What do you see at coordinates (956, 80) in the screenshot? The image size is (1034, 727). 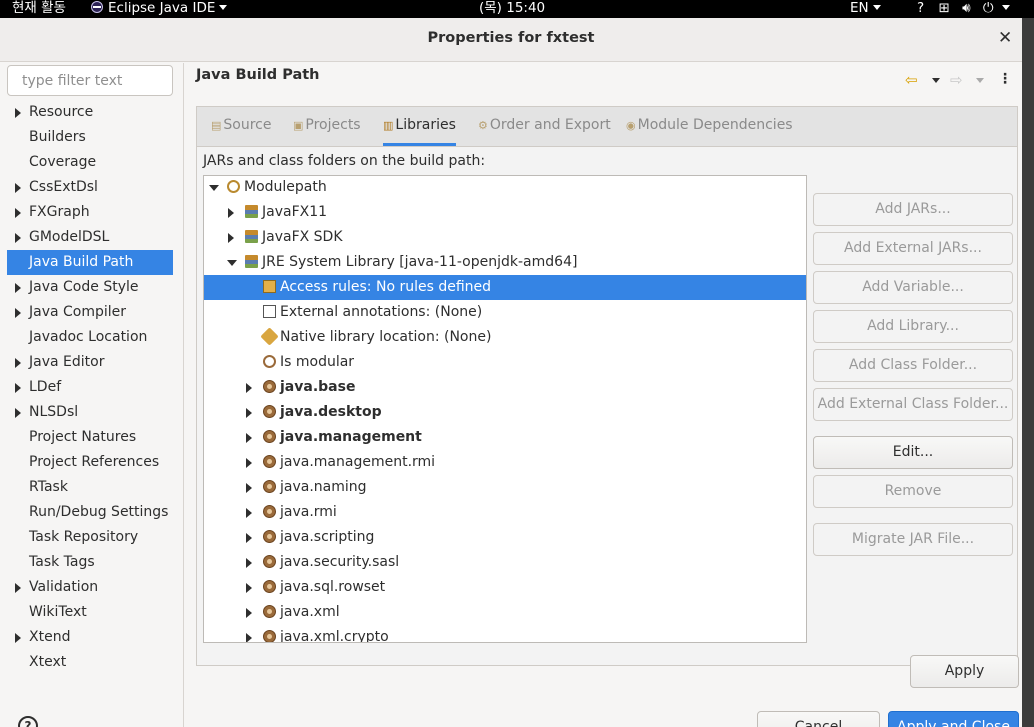 I see `forward-arrow-icon: ⇨` at bounding box center [956, 80].